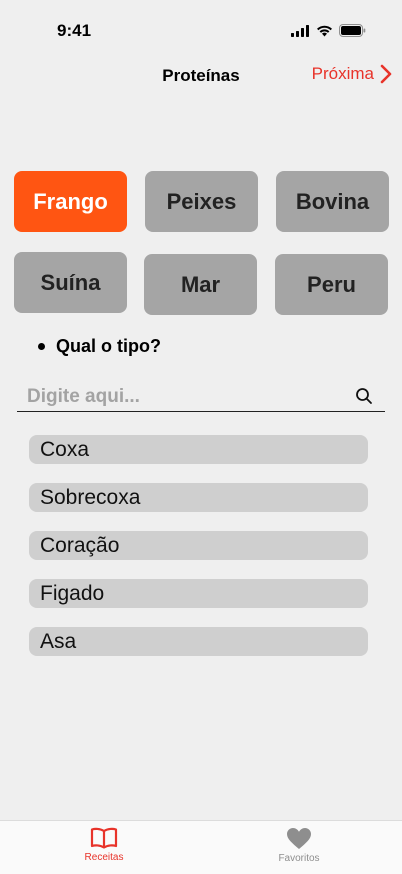 The image size is (402, 874). What do you see at coordinates (198, 449) in the screenshot?
I see `list-item-coxa: Coxa` at bounding box center [198, 449].